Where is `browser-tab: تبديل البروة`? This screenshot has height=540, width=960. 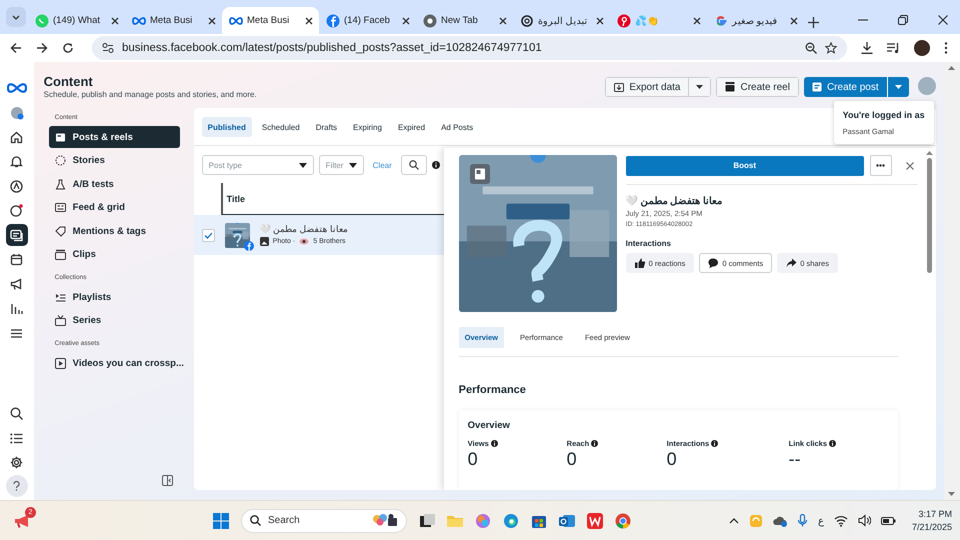 browser-tab: تبديل البروة is located at coordinates (561, 20).